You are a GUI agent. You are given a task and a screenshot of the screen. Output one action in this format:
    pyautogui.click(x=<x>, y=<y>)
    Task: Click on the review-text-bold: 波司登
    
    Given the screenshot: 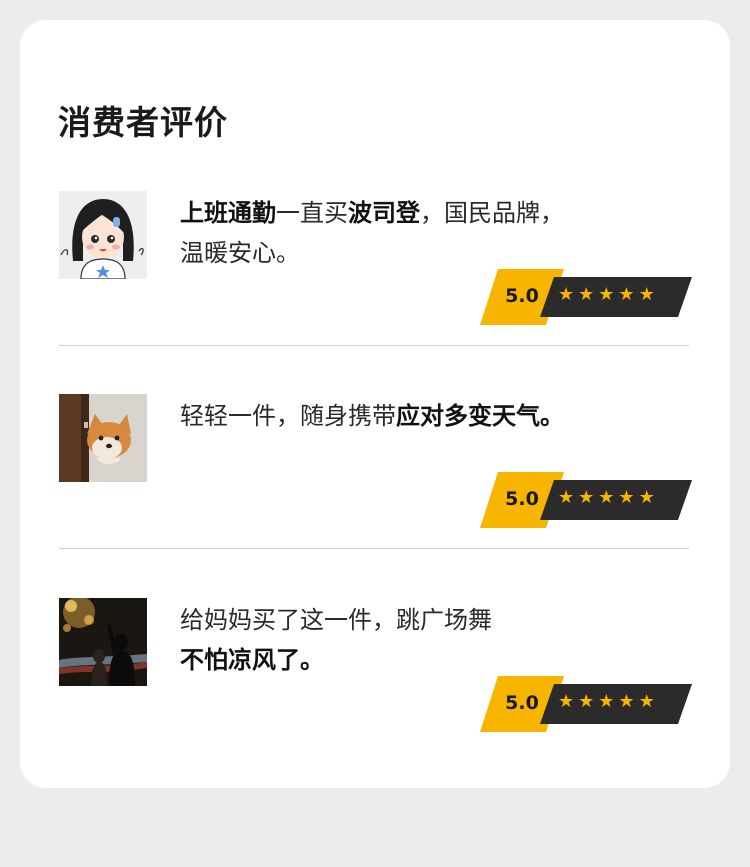 What is the action you would take?
    pyautogui.click(x=384, y=213)
    